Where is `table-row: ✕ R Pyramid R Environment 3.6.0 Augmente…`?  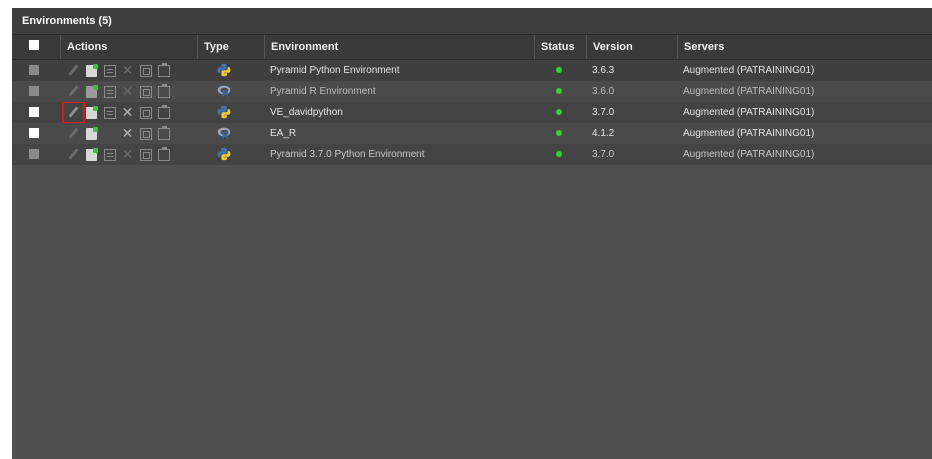 table-row: ✕ R Pyramid R Environment 3.6.0 Augmente… is located at coordinates (472, 91).